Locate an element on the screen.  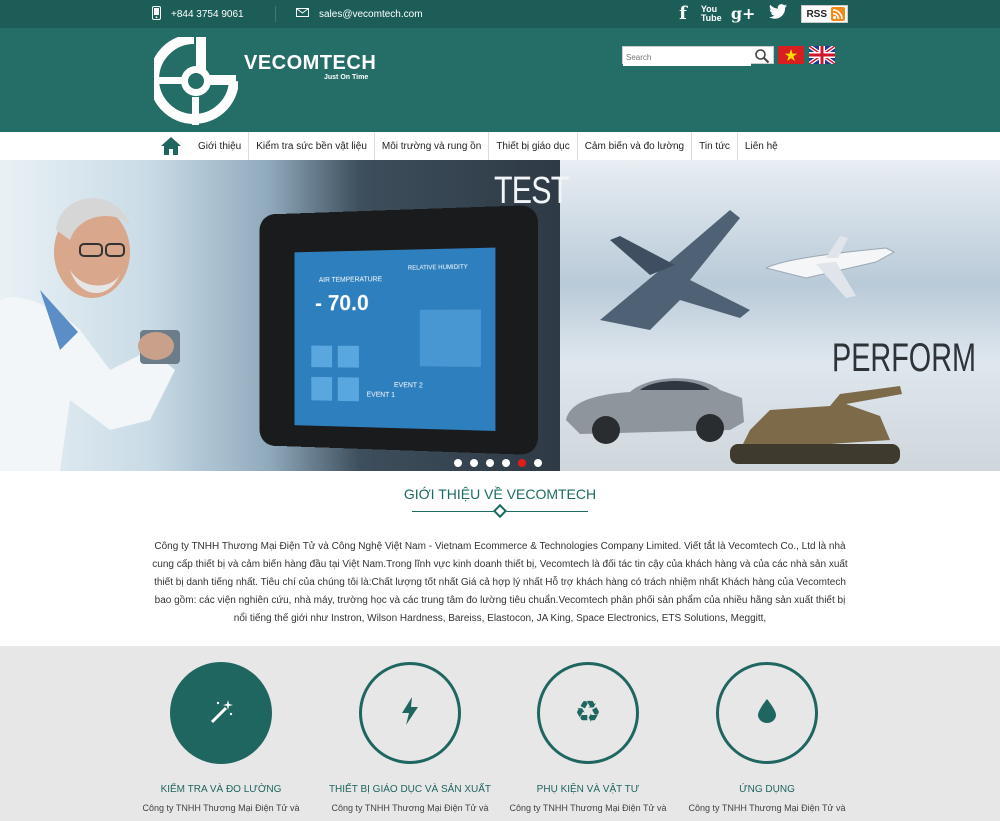
email-contact: sales@vecomtech.com is located at coordinates (359, 14).